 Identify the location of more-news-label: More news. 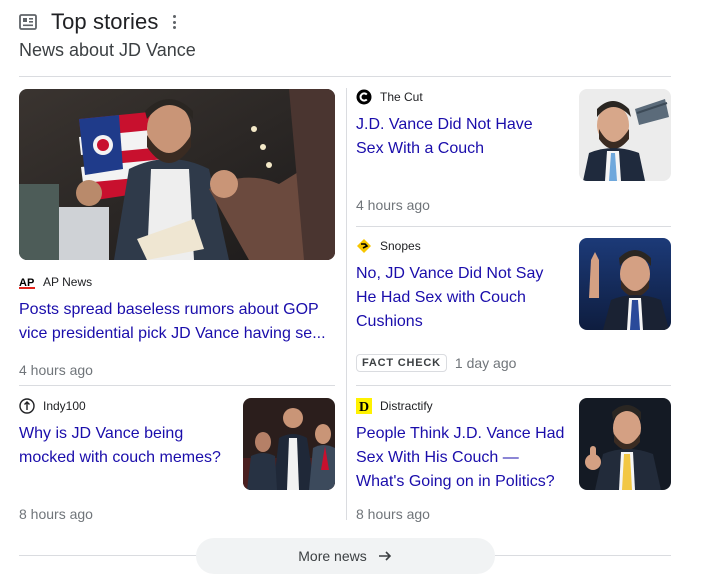
(332, 556).